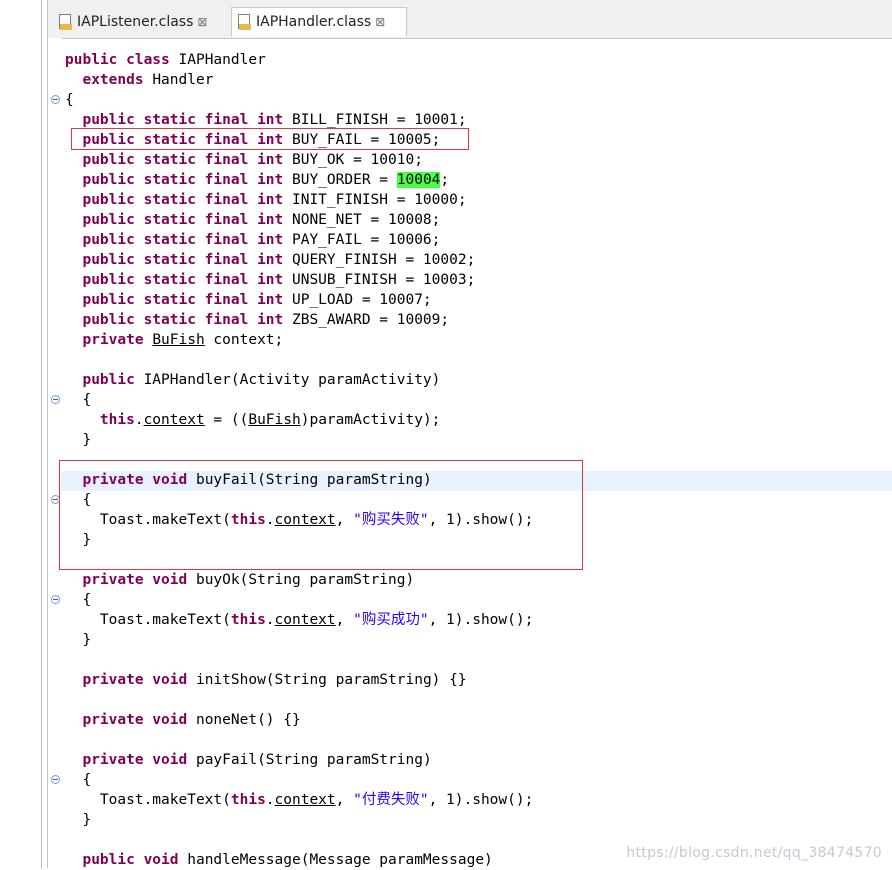 The width and height of the screenshot is (892, 870). What do you see at coordinates (148, 800) in the screenshot?
I see `code-token: Toast.makeText(` at bounding box center [148, 800].